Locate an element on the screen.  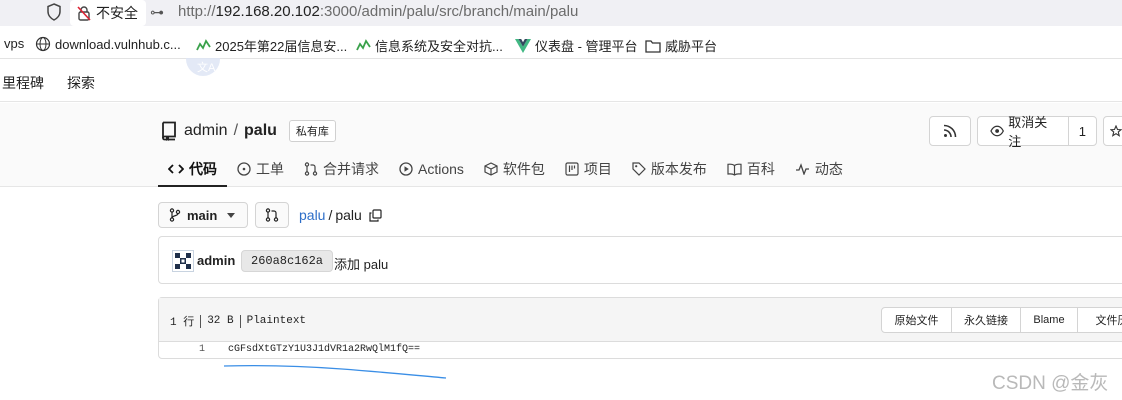
tab-label: 合并请求 is located at coordinates (351, 169).